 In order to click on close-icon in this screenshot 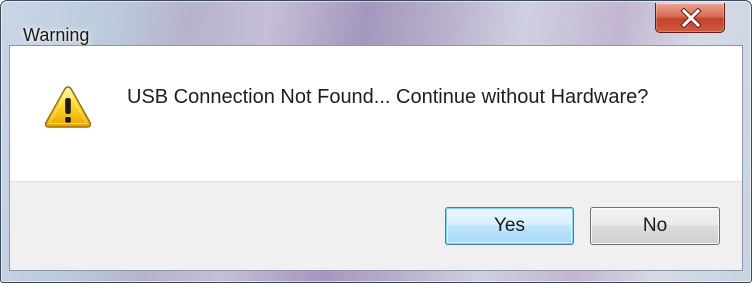, I will do `click(691, 18)`.